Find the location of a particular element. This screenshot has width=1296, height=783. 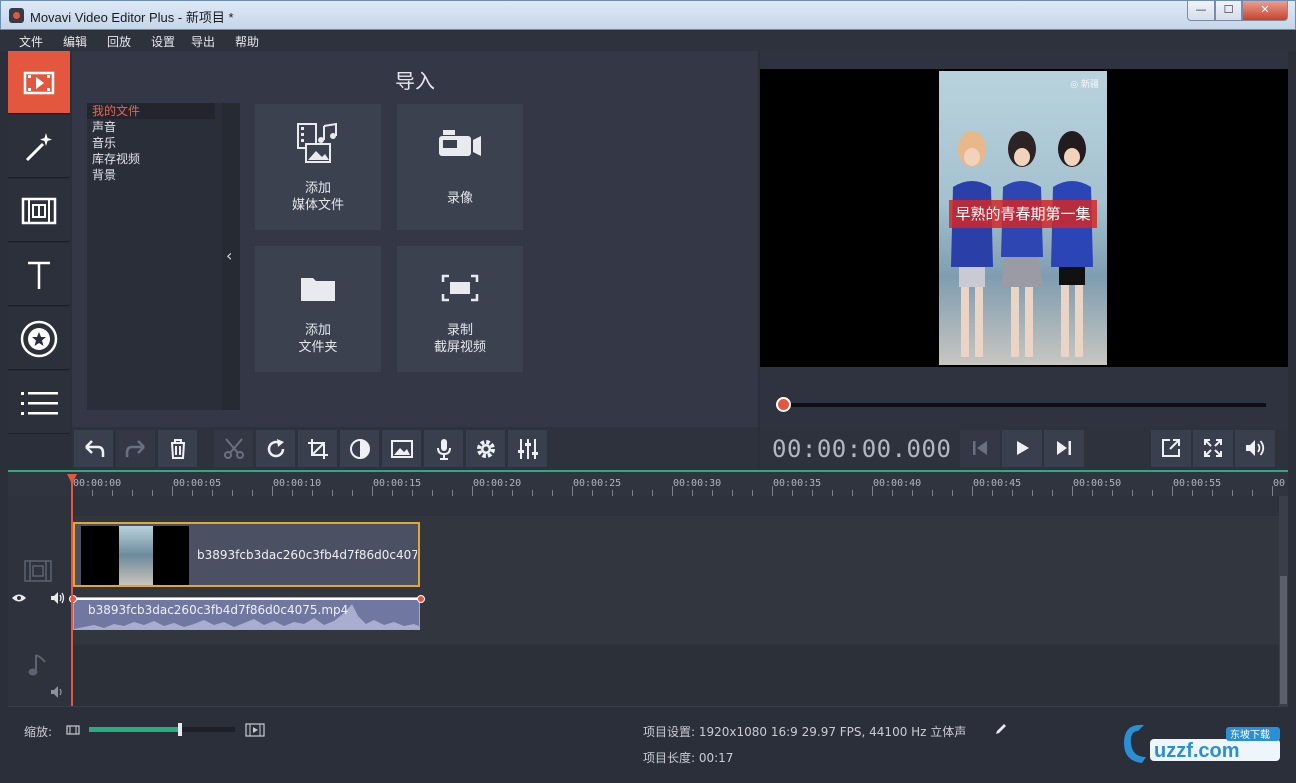

add-media-label-2: 媒体文件 is located at coordinates (317, 205).